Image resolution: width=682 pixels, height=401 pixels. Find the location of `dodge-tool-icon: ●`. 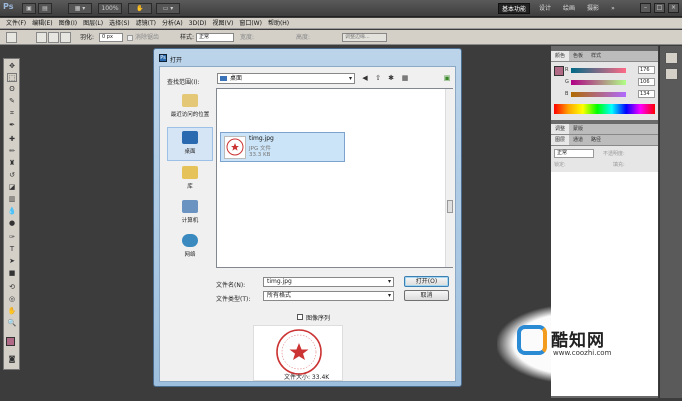

dodge-tool-icon: ● is located at coordinates (12, 223).